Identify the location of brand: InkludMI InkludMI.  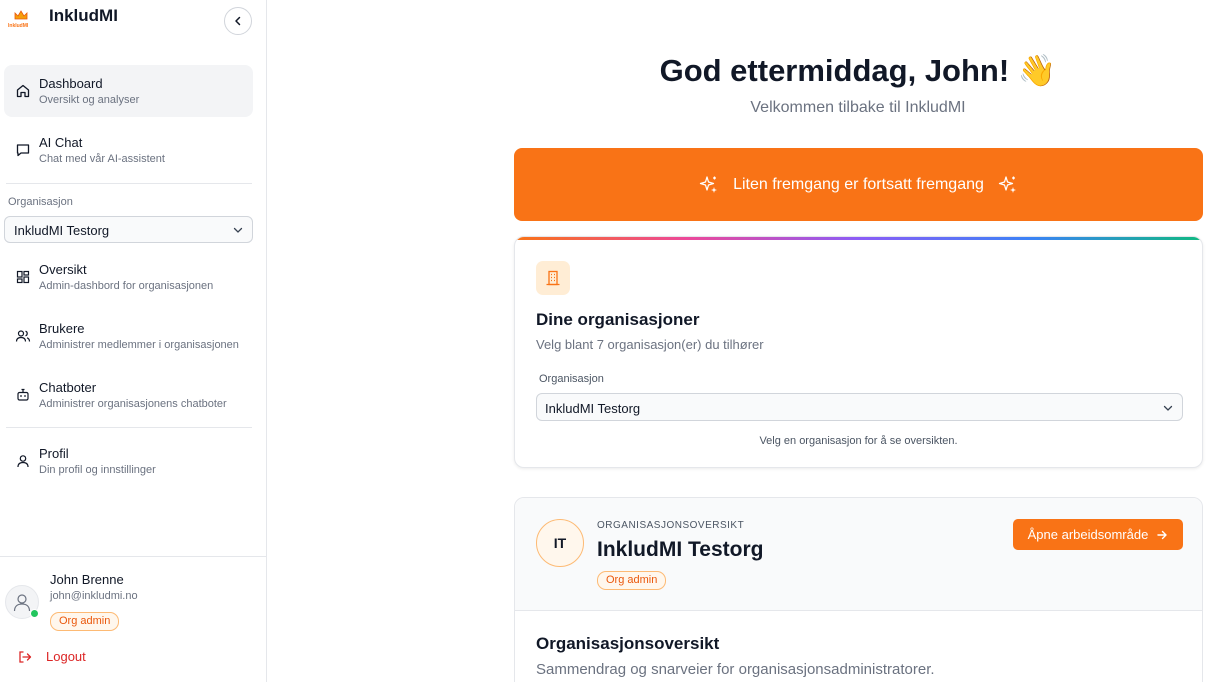
(63, 21).